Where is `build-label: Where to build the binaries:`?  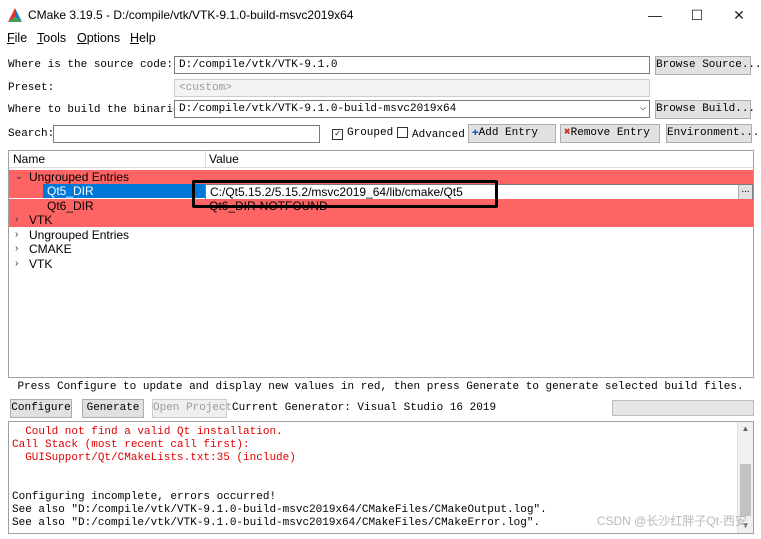
build-label: Where to build the binaries: is located at coordinates (100, 110).